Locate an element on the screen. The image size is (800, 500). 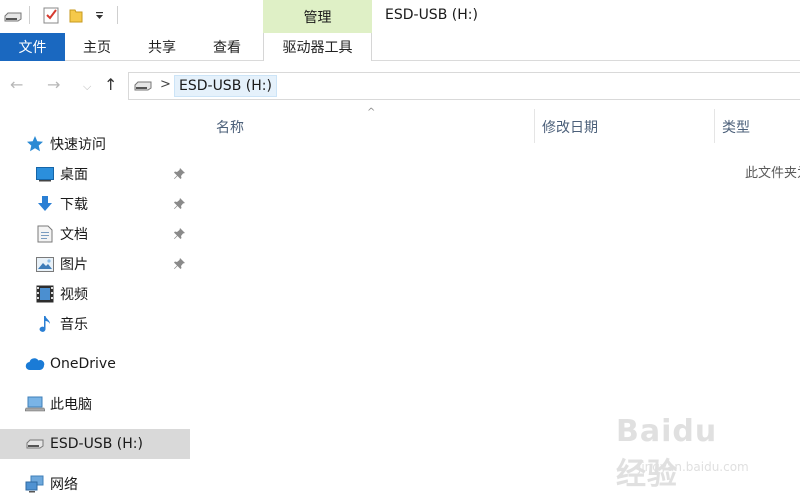
address-bar: > ESD-USB (H:) is located at coordinates (464, 86).